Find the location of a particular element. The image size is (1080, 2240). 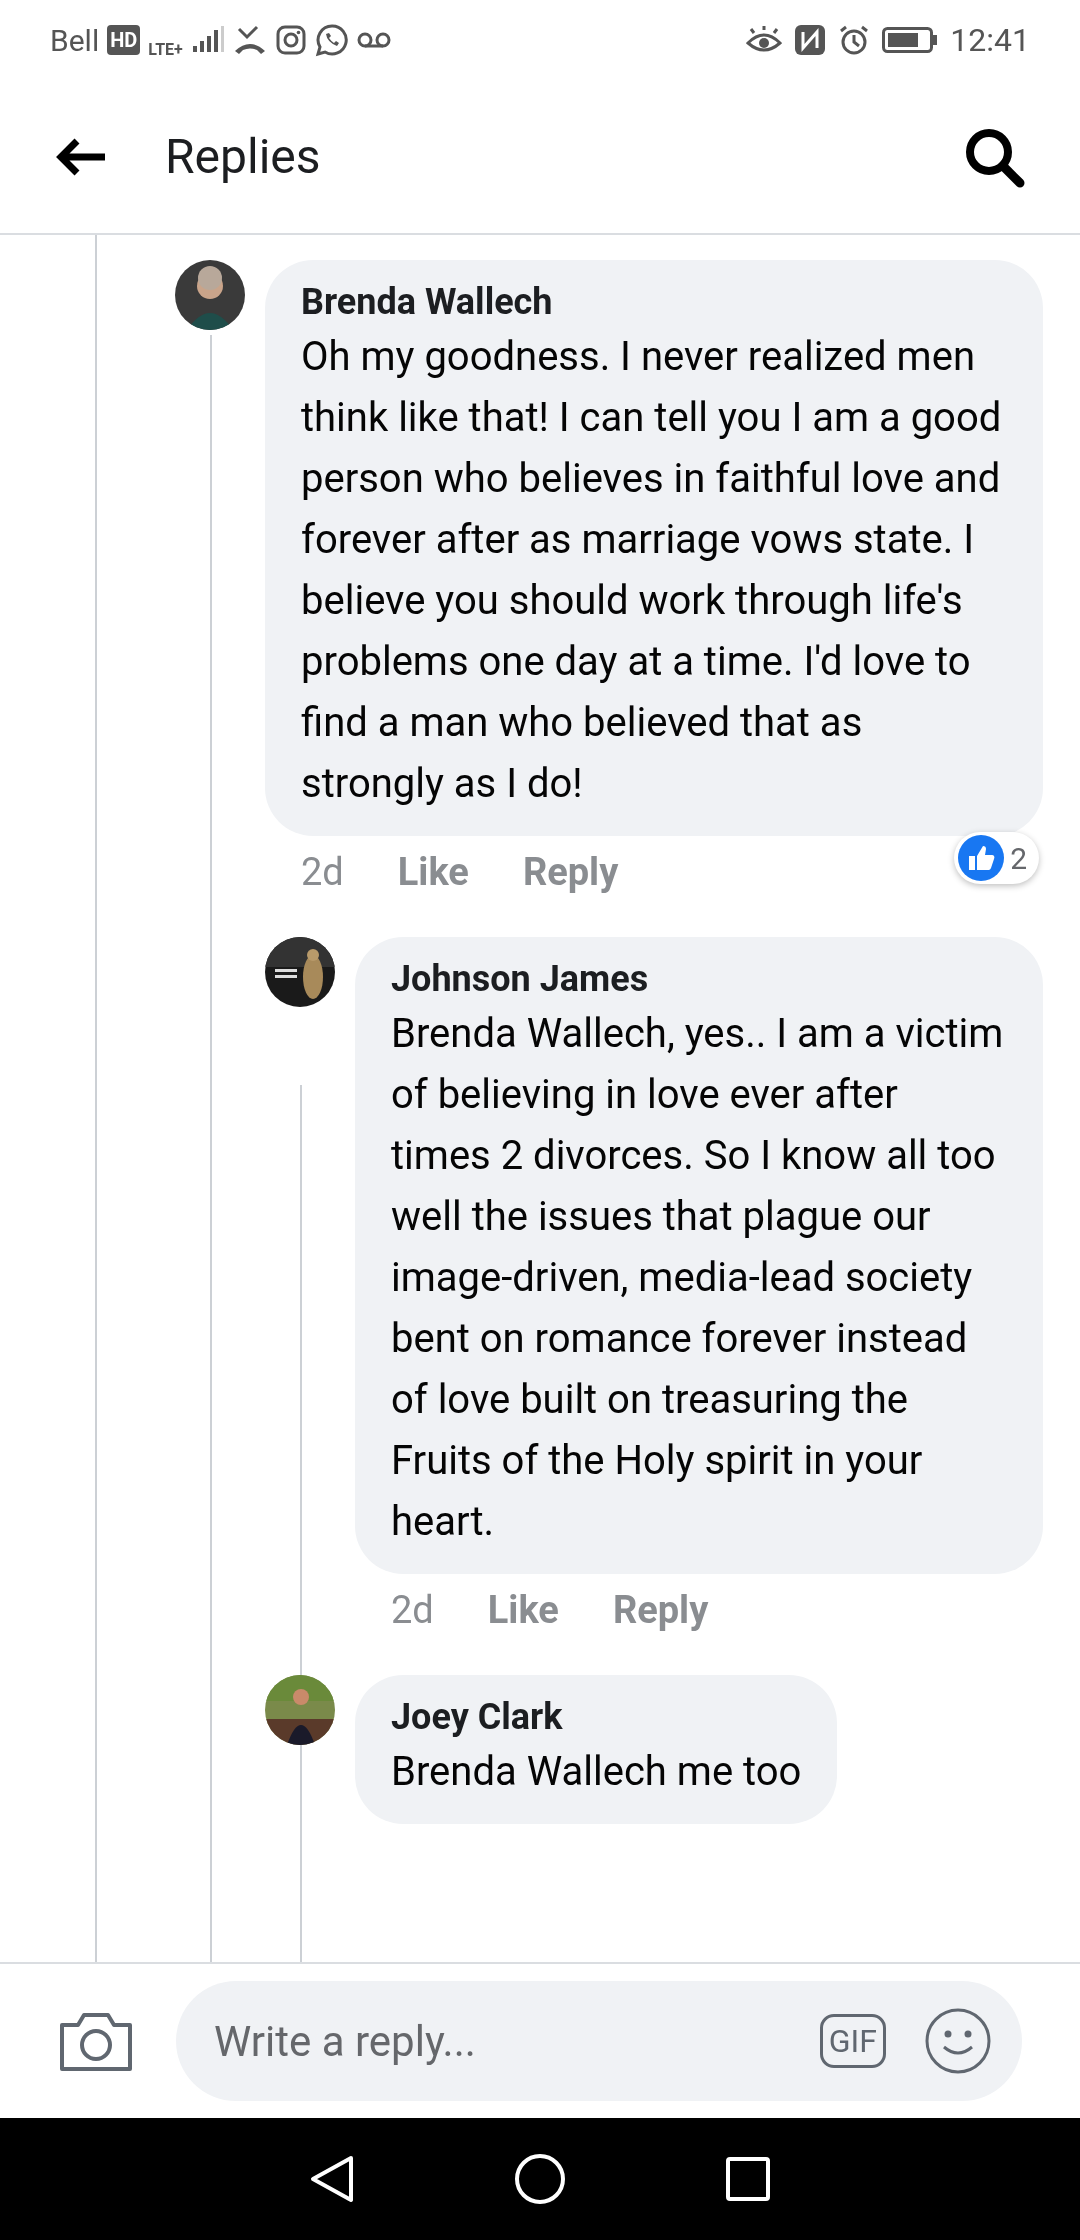

comment-text: Brenda Wallech, yes.. I am a victim of believing in love ever after times 2 divorces. So I know all too well the issues that plague our image-driven, media-lead society bent on romance forever instead of love built on treasuring the Fruits of the Holy spirit in your heart. is located at coordinates (698, 1278).